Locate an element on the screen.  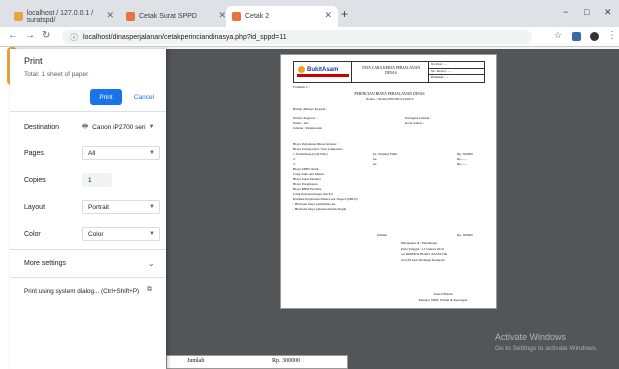
phpmyadmin-icon is located at coordinates (18, 16).